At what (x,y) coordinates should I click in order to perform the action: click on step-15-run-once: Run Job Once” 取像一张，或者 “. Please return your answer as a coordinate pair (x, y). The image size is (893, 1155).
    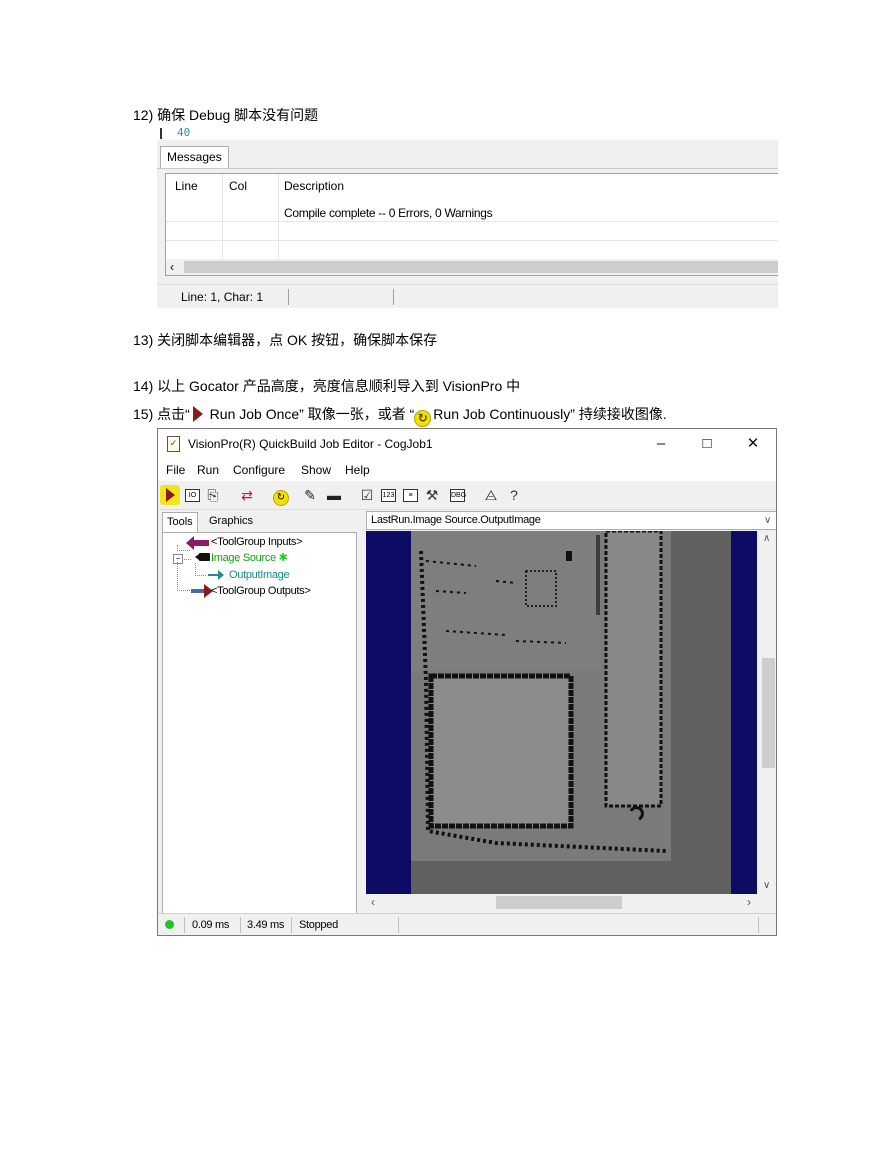
    Looking at the image, I should click on (310, 414).